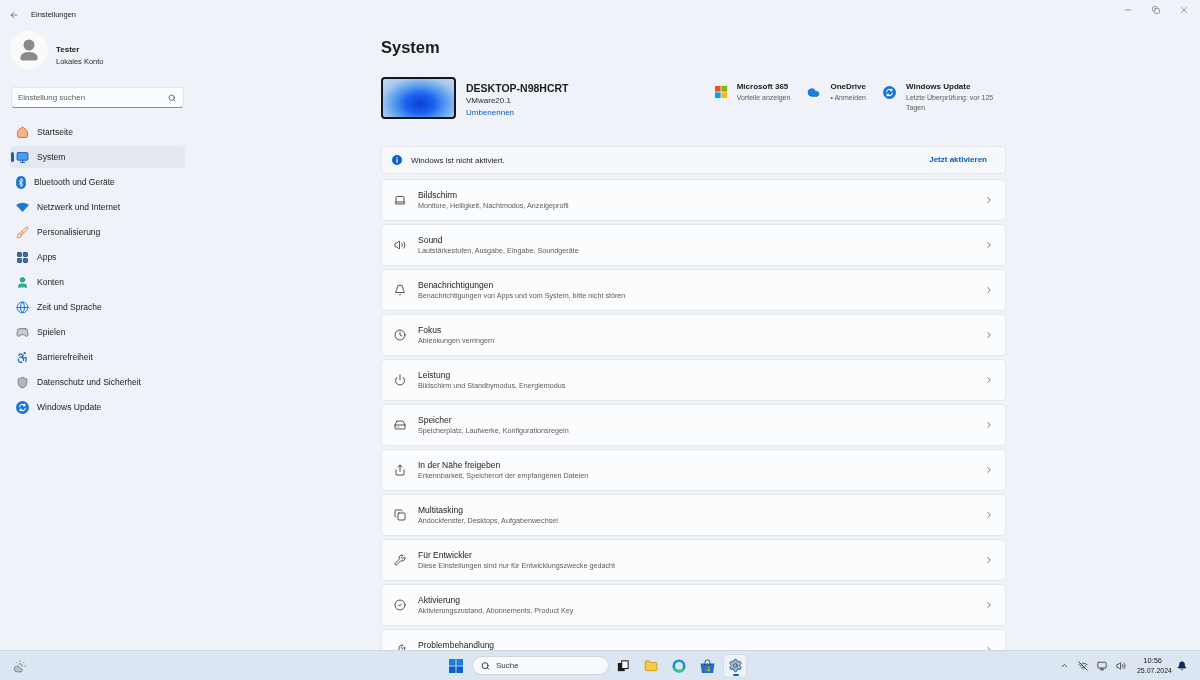 Image resolution: width=1200 pixels, height=680 pixels. I want to click on sidebar-item: System, so click(97, 157).